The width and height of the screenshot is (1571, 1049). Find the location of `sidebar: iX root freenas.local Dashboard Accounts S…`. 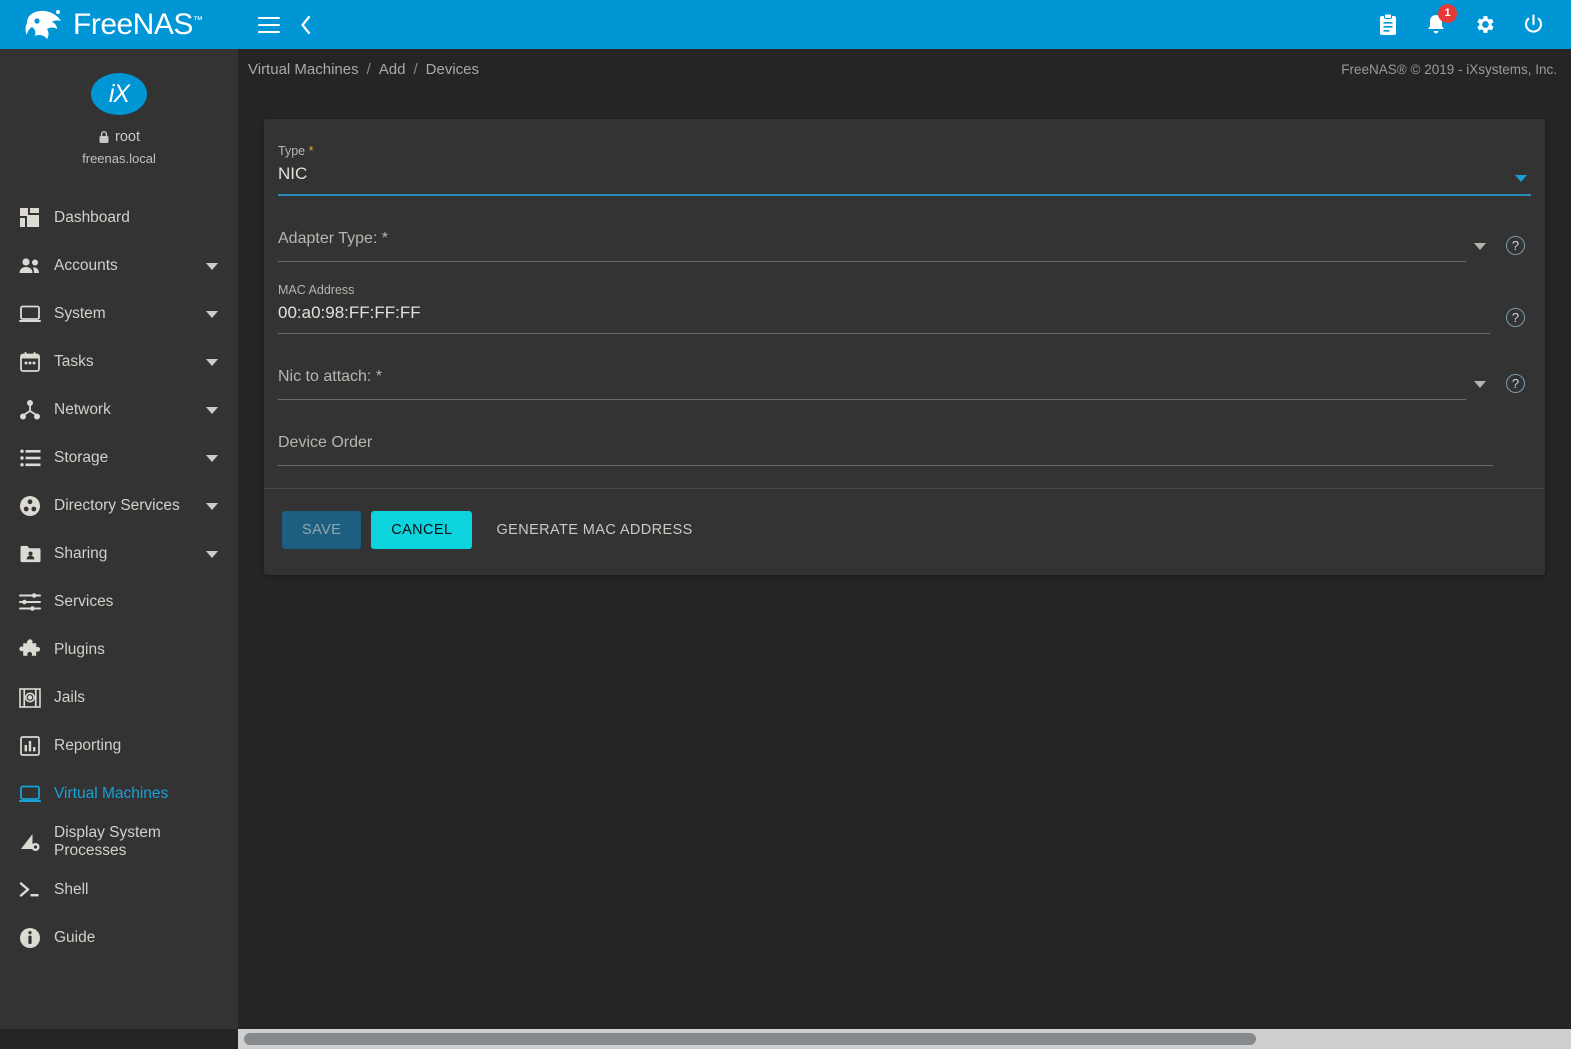

sidebar: iX root freenas.local Dashboard Accounts S… is located at coordinates (119, 549).